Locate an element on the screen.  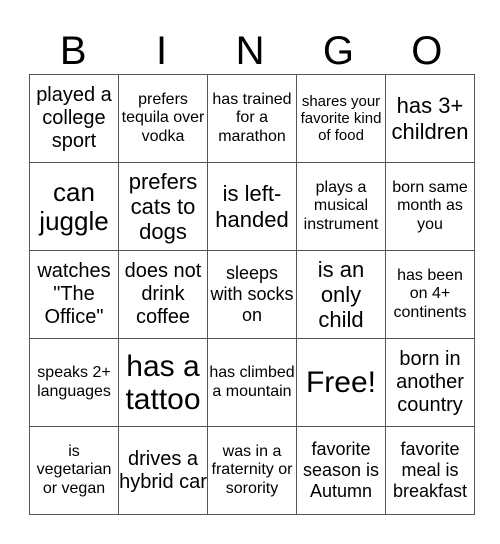
bingo-cell: has trained for a marathon is located at coordinates (252, 118).